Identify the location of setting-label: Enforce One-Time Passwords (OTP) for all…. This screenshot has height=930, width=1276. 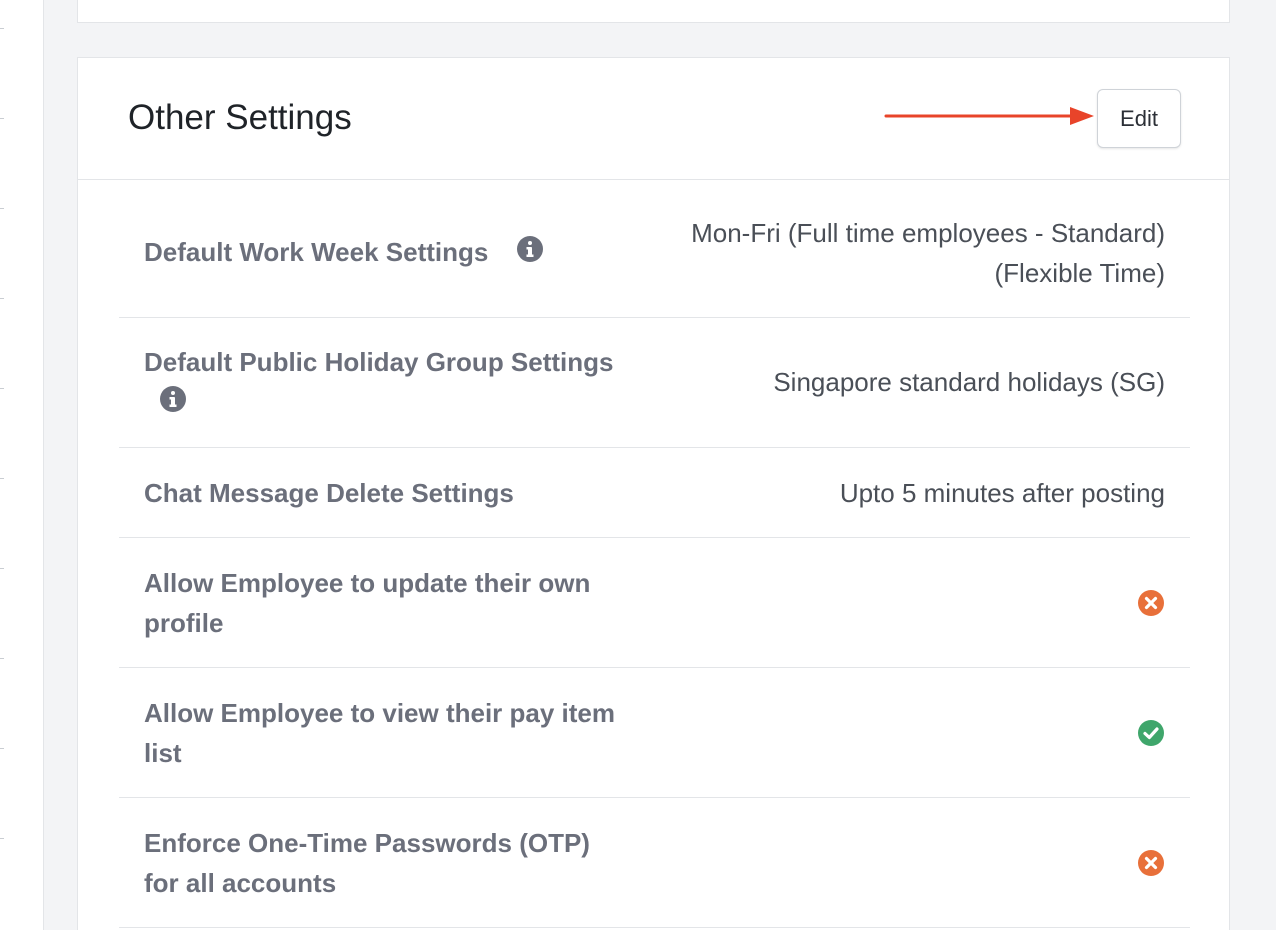
(404, 863).